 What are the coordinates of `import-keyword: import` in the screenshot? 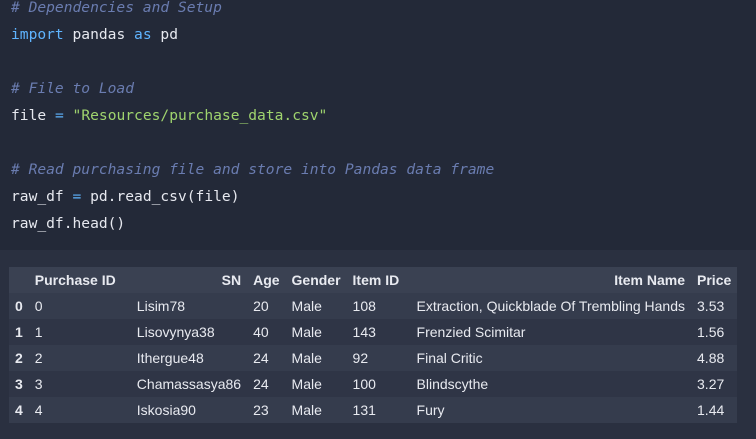 It's located at (37, 34).